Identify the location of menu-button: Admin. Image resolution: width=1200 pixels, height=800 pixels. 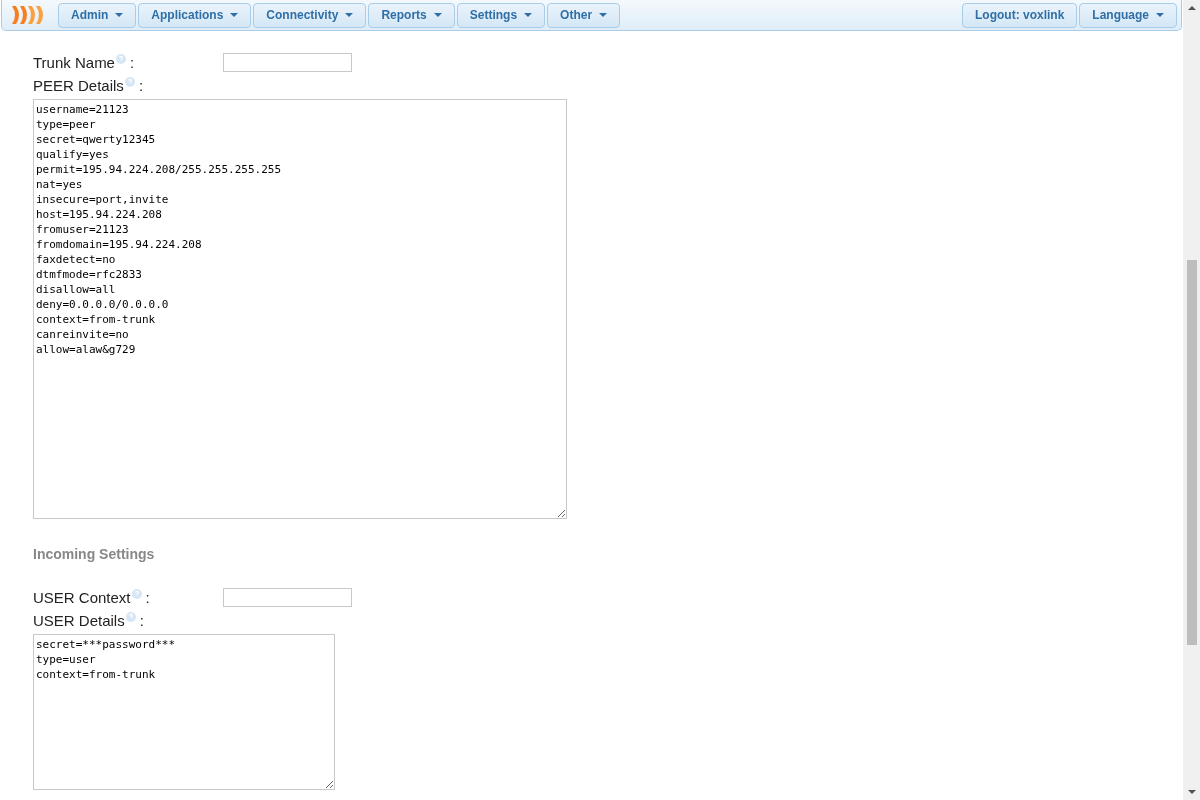
(97, 15).